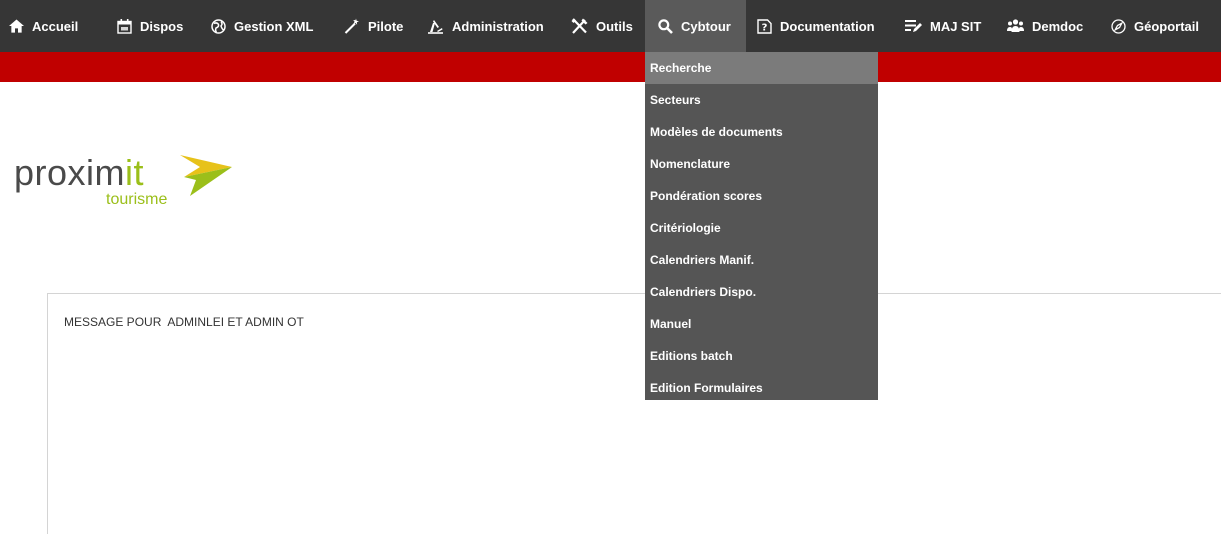  What do you see at coordinates (137, 199) in the screenshot?
I see `logo-tagline: tourisme` at bounding box center [137, 199].